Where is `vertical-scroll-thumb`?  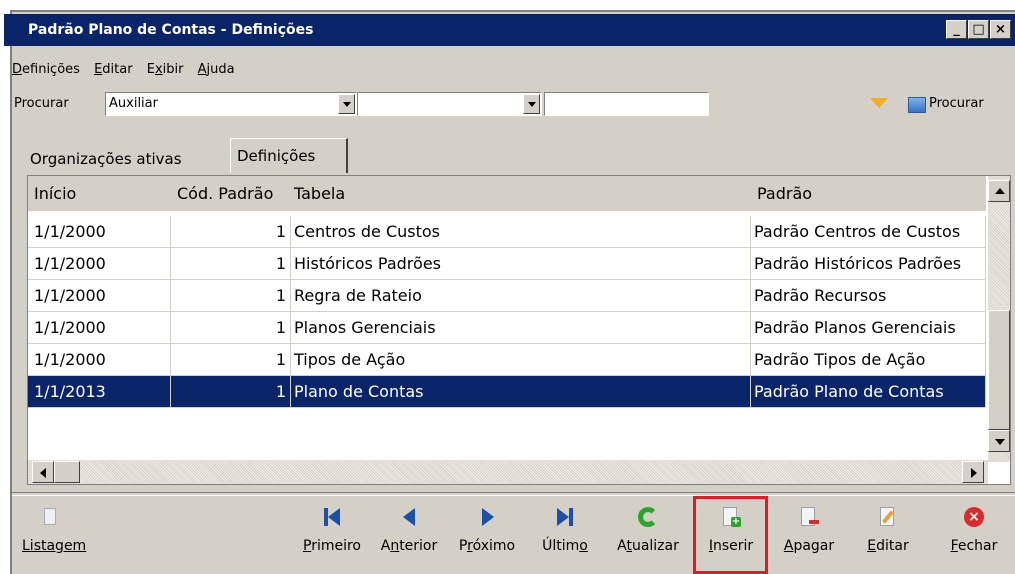
vertical-scroll-thumb is located at coordinates (999, 370).